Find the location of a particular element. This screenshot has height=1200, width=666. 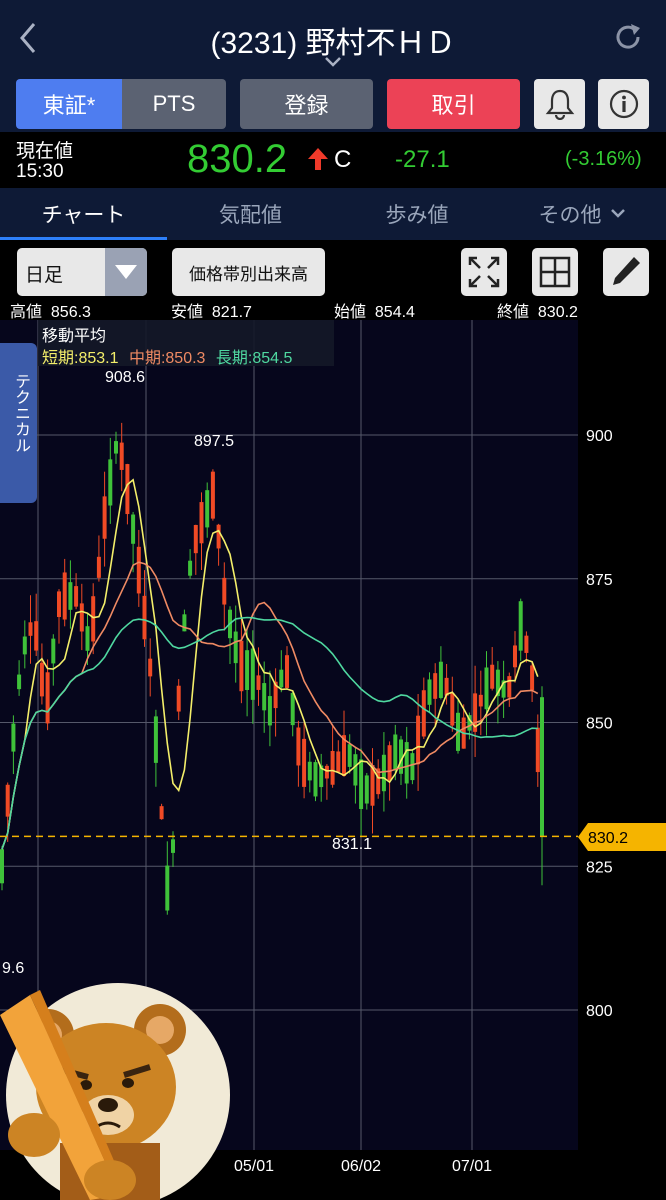

top-bar: (3231) 野村不ＨＤ is located at coordinates (333, 38).